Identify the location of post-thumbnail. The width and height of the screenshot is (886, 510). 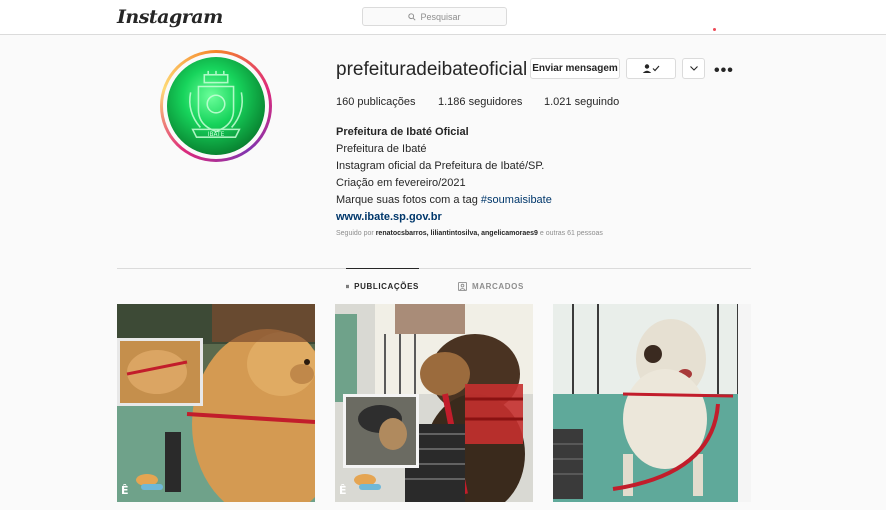
(652, 403).